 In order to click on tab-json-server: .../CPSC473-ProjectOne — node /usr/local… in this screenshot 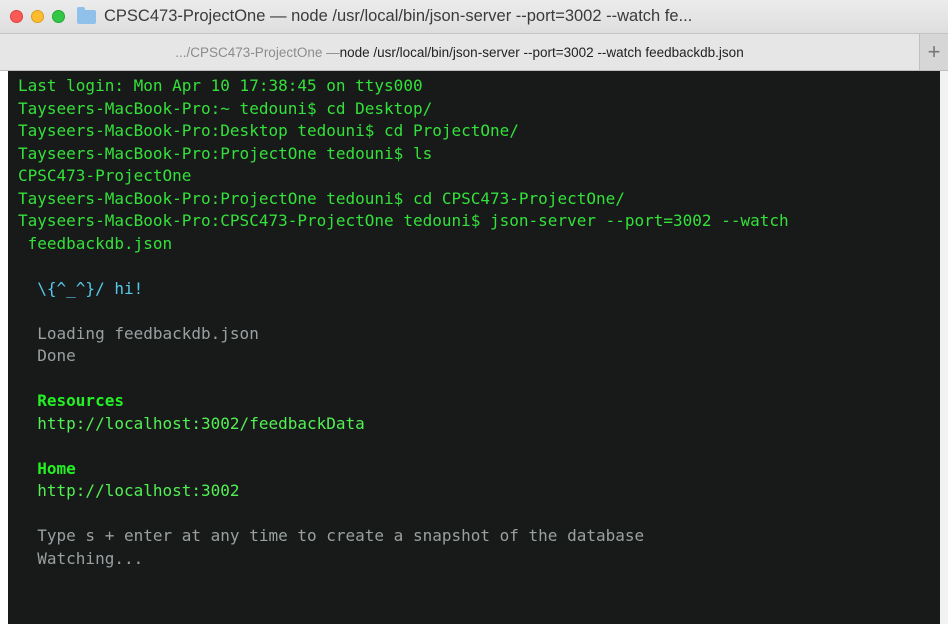, I will do `click(460, 52)`.